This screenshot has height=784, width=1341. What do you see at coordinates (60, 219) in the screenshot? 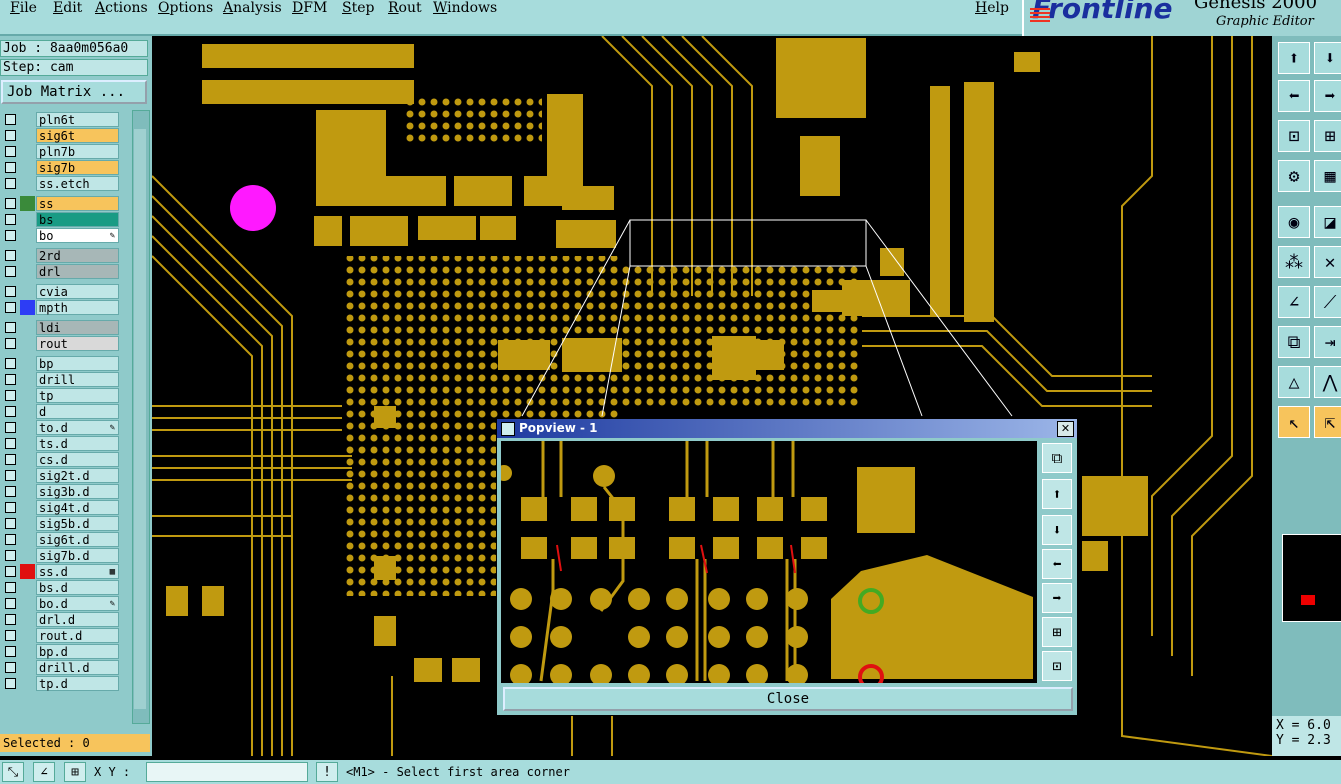
I see `layer-row: bs` at bounding box center [60, 219].